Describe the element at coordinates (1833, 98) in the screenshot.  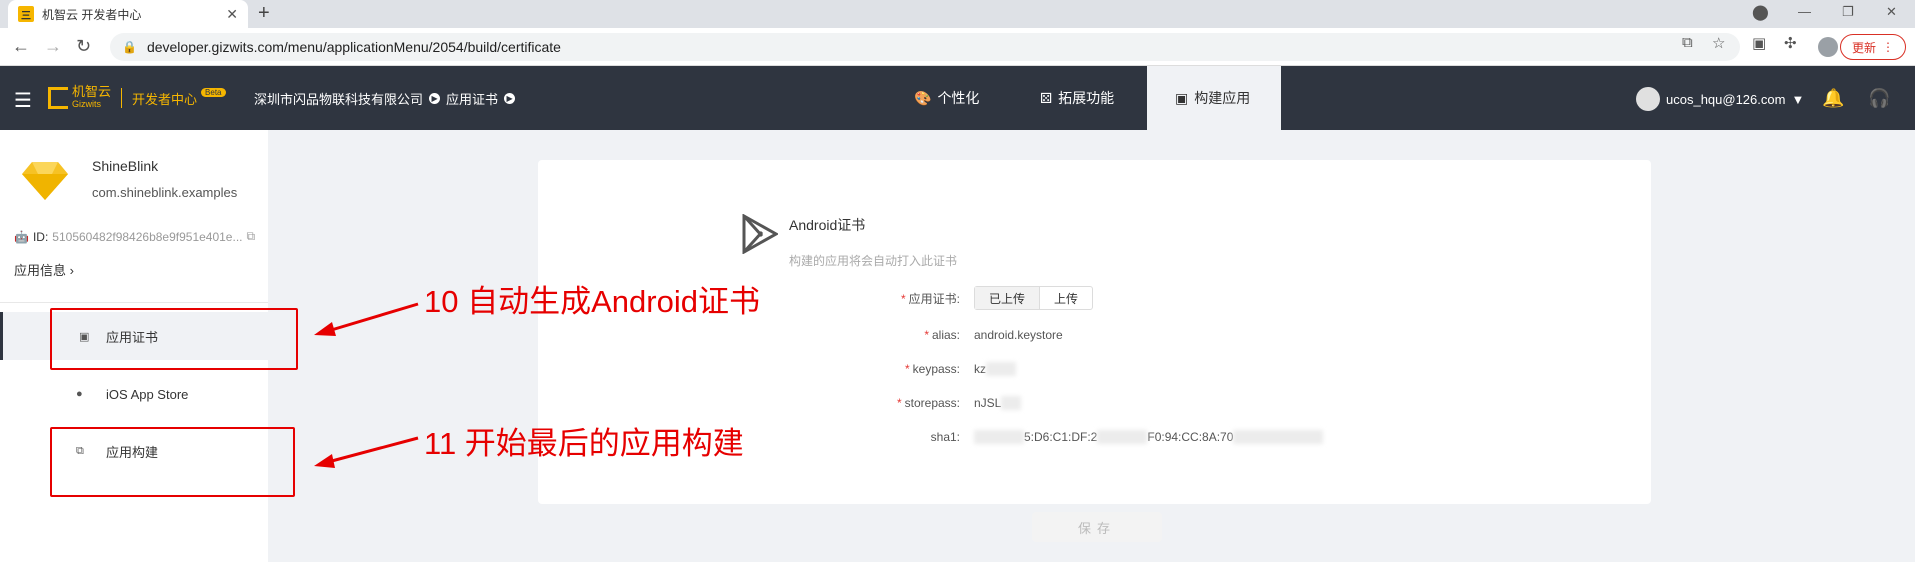
I see `bell-icon: 🔔` at that location.